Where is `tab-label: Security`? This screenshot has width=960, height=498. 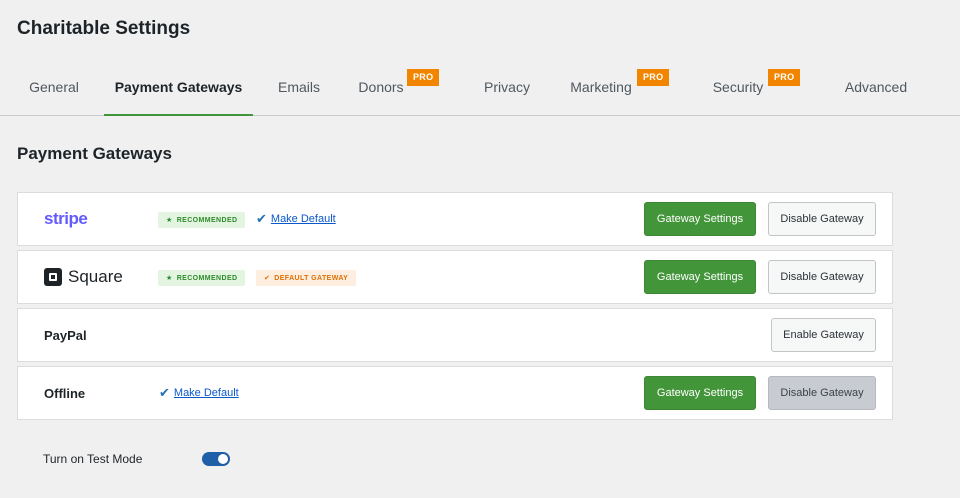
tab-label: Security is located at coordinates (738, 86).